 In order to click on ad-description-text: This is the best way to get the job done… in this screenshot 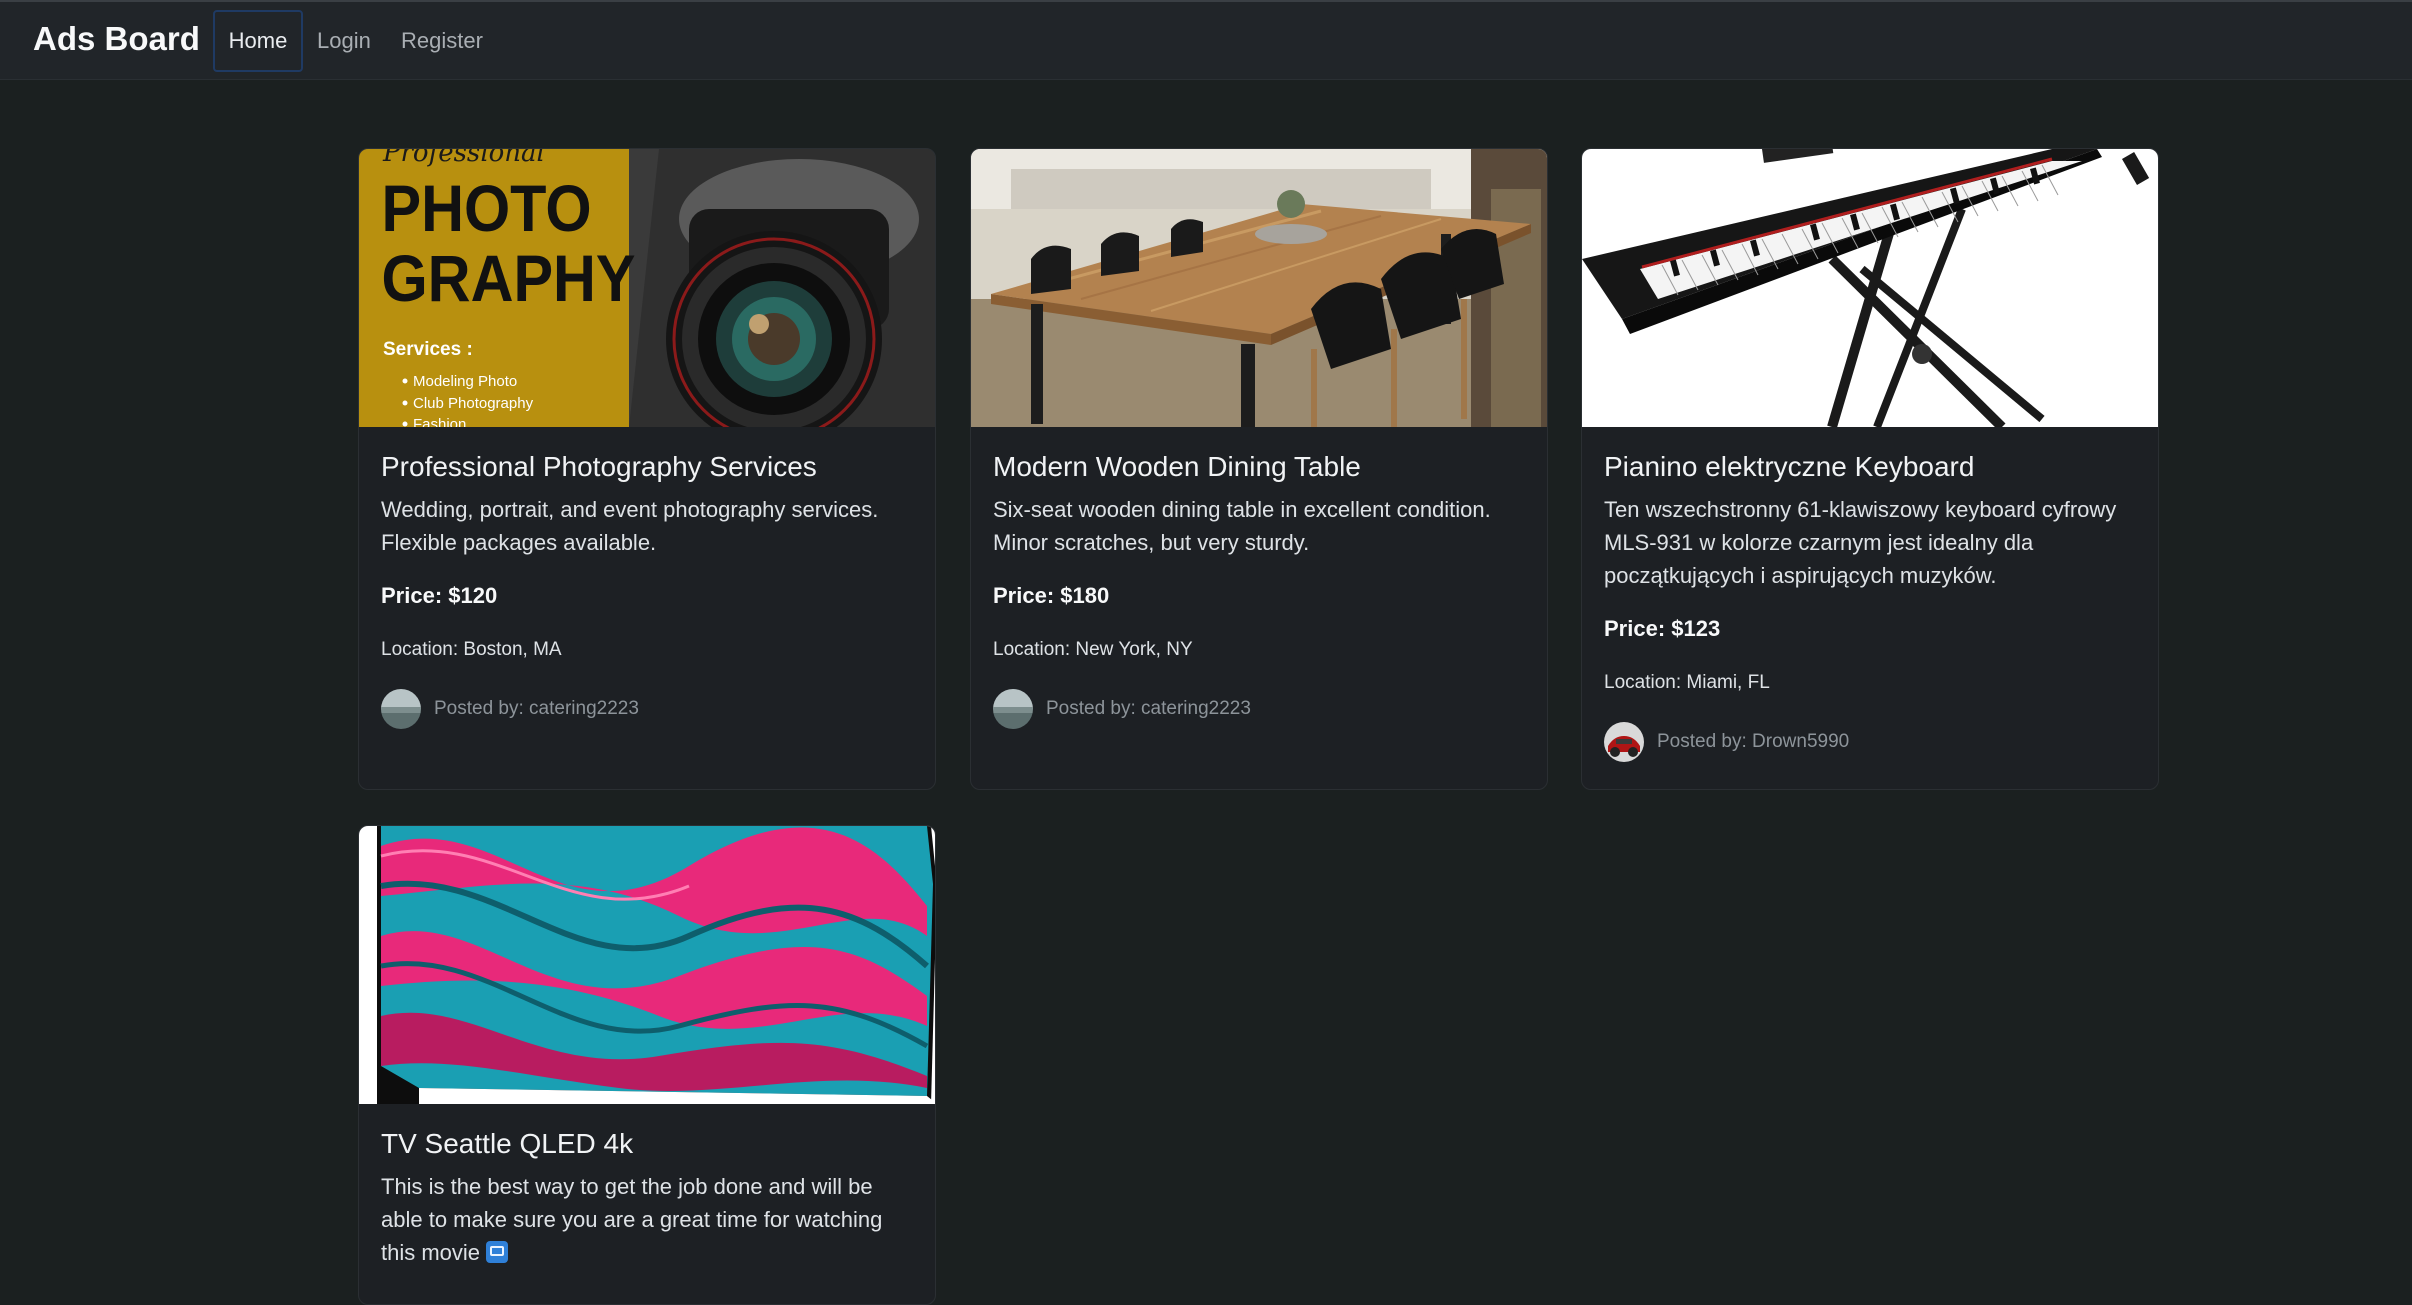, I will do `click(632, 1219)`.